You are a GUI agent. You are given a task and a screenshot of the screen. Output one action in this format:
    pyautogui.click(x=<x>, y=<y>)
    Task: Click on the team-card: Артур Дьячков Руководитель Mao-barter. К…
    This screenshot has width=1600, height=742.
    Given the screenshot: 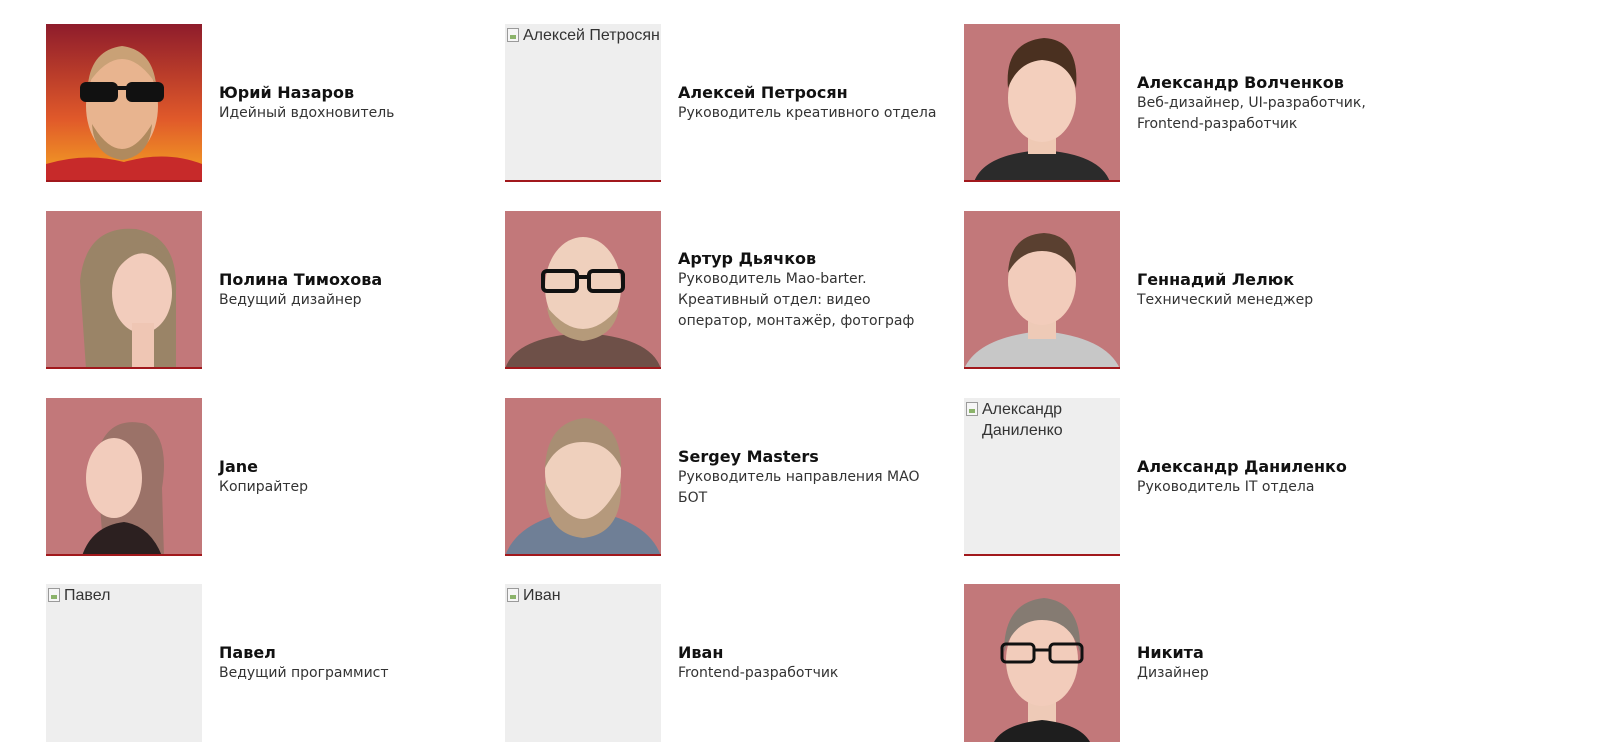 What is the action you would take?
    pyautogui.click(x=725, y=290)
    